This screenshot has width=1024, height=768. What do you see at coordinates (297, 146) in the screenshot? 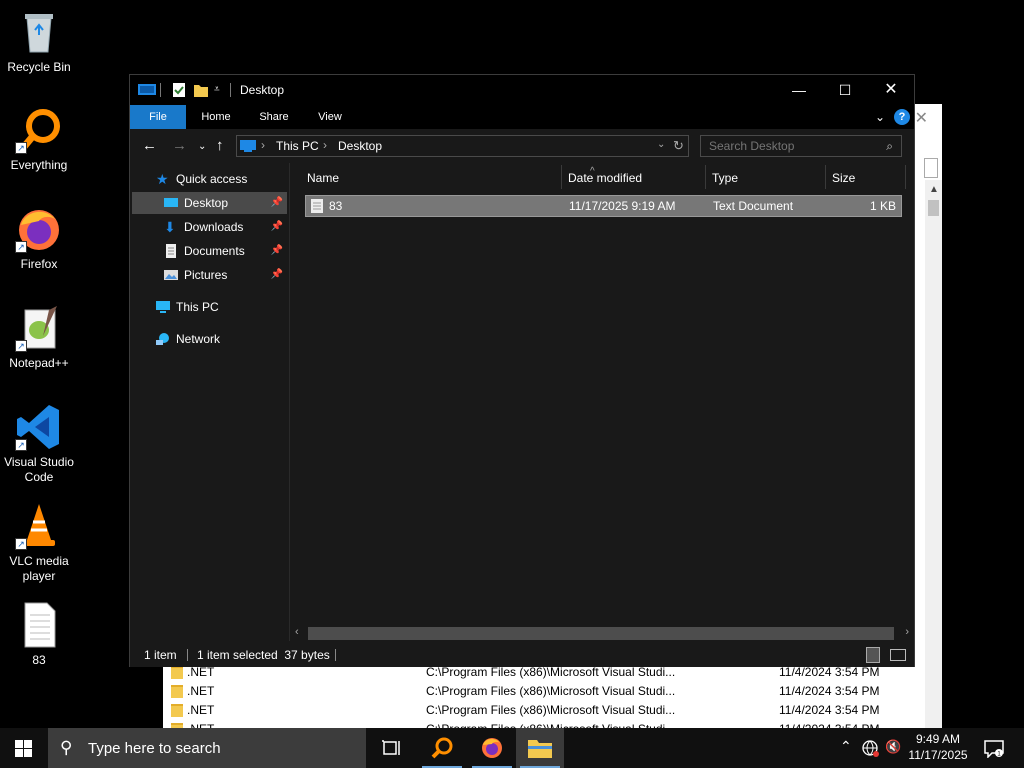
I see `breadcrumb-this-pc: This PC` at bounding box center [297, 146].